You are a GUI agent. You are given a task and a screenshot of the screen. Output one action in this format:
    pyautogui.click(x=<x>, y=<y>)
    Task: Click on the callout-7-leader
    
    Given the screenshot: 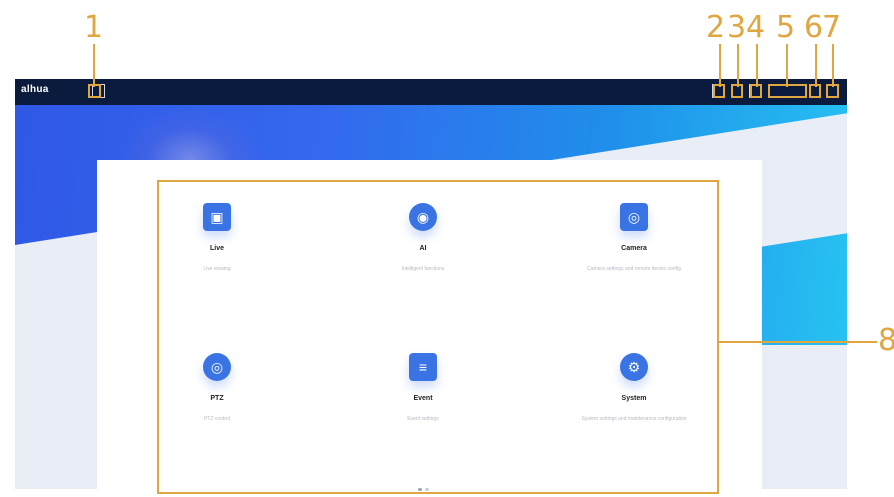 What is the action you would take?
    pyautogui.click(x=833, y=65)
    